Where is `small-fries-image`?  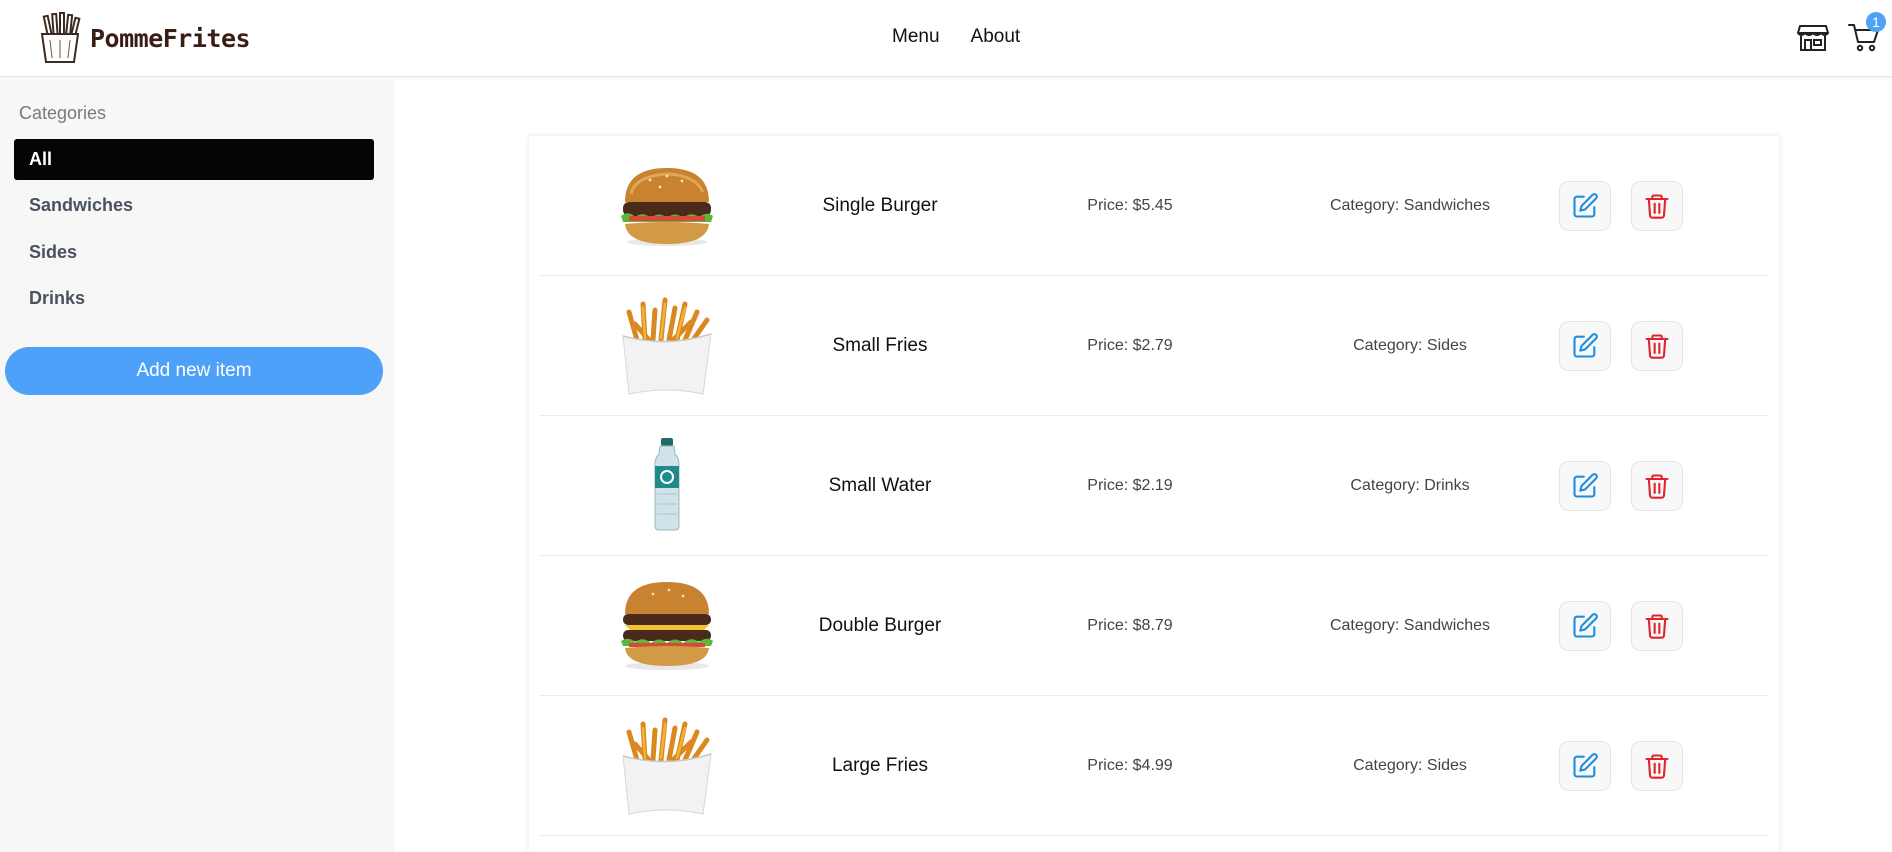 small-fries-image is located at coordinates (667, 346).